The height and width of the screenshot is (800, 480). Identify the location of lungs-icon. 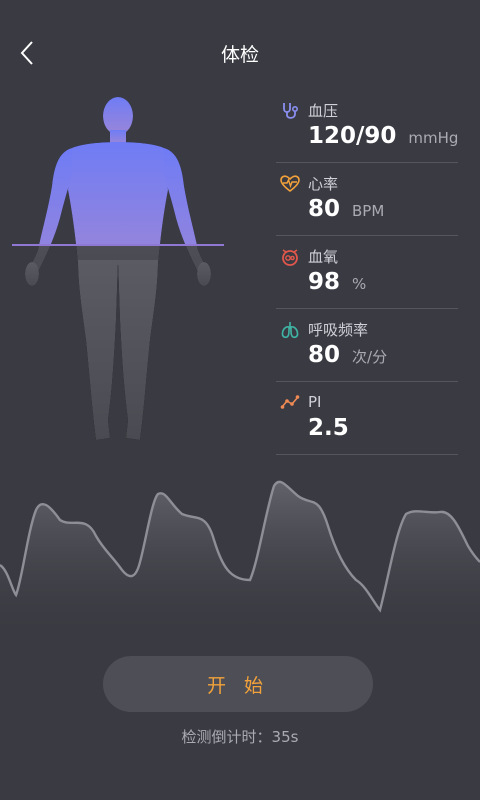
(290, 329).